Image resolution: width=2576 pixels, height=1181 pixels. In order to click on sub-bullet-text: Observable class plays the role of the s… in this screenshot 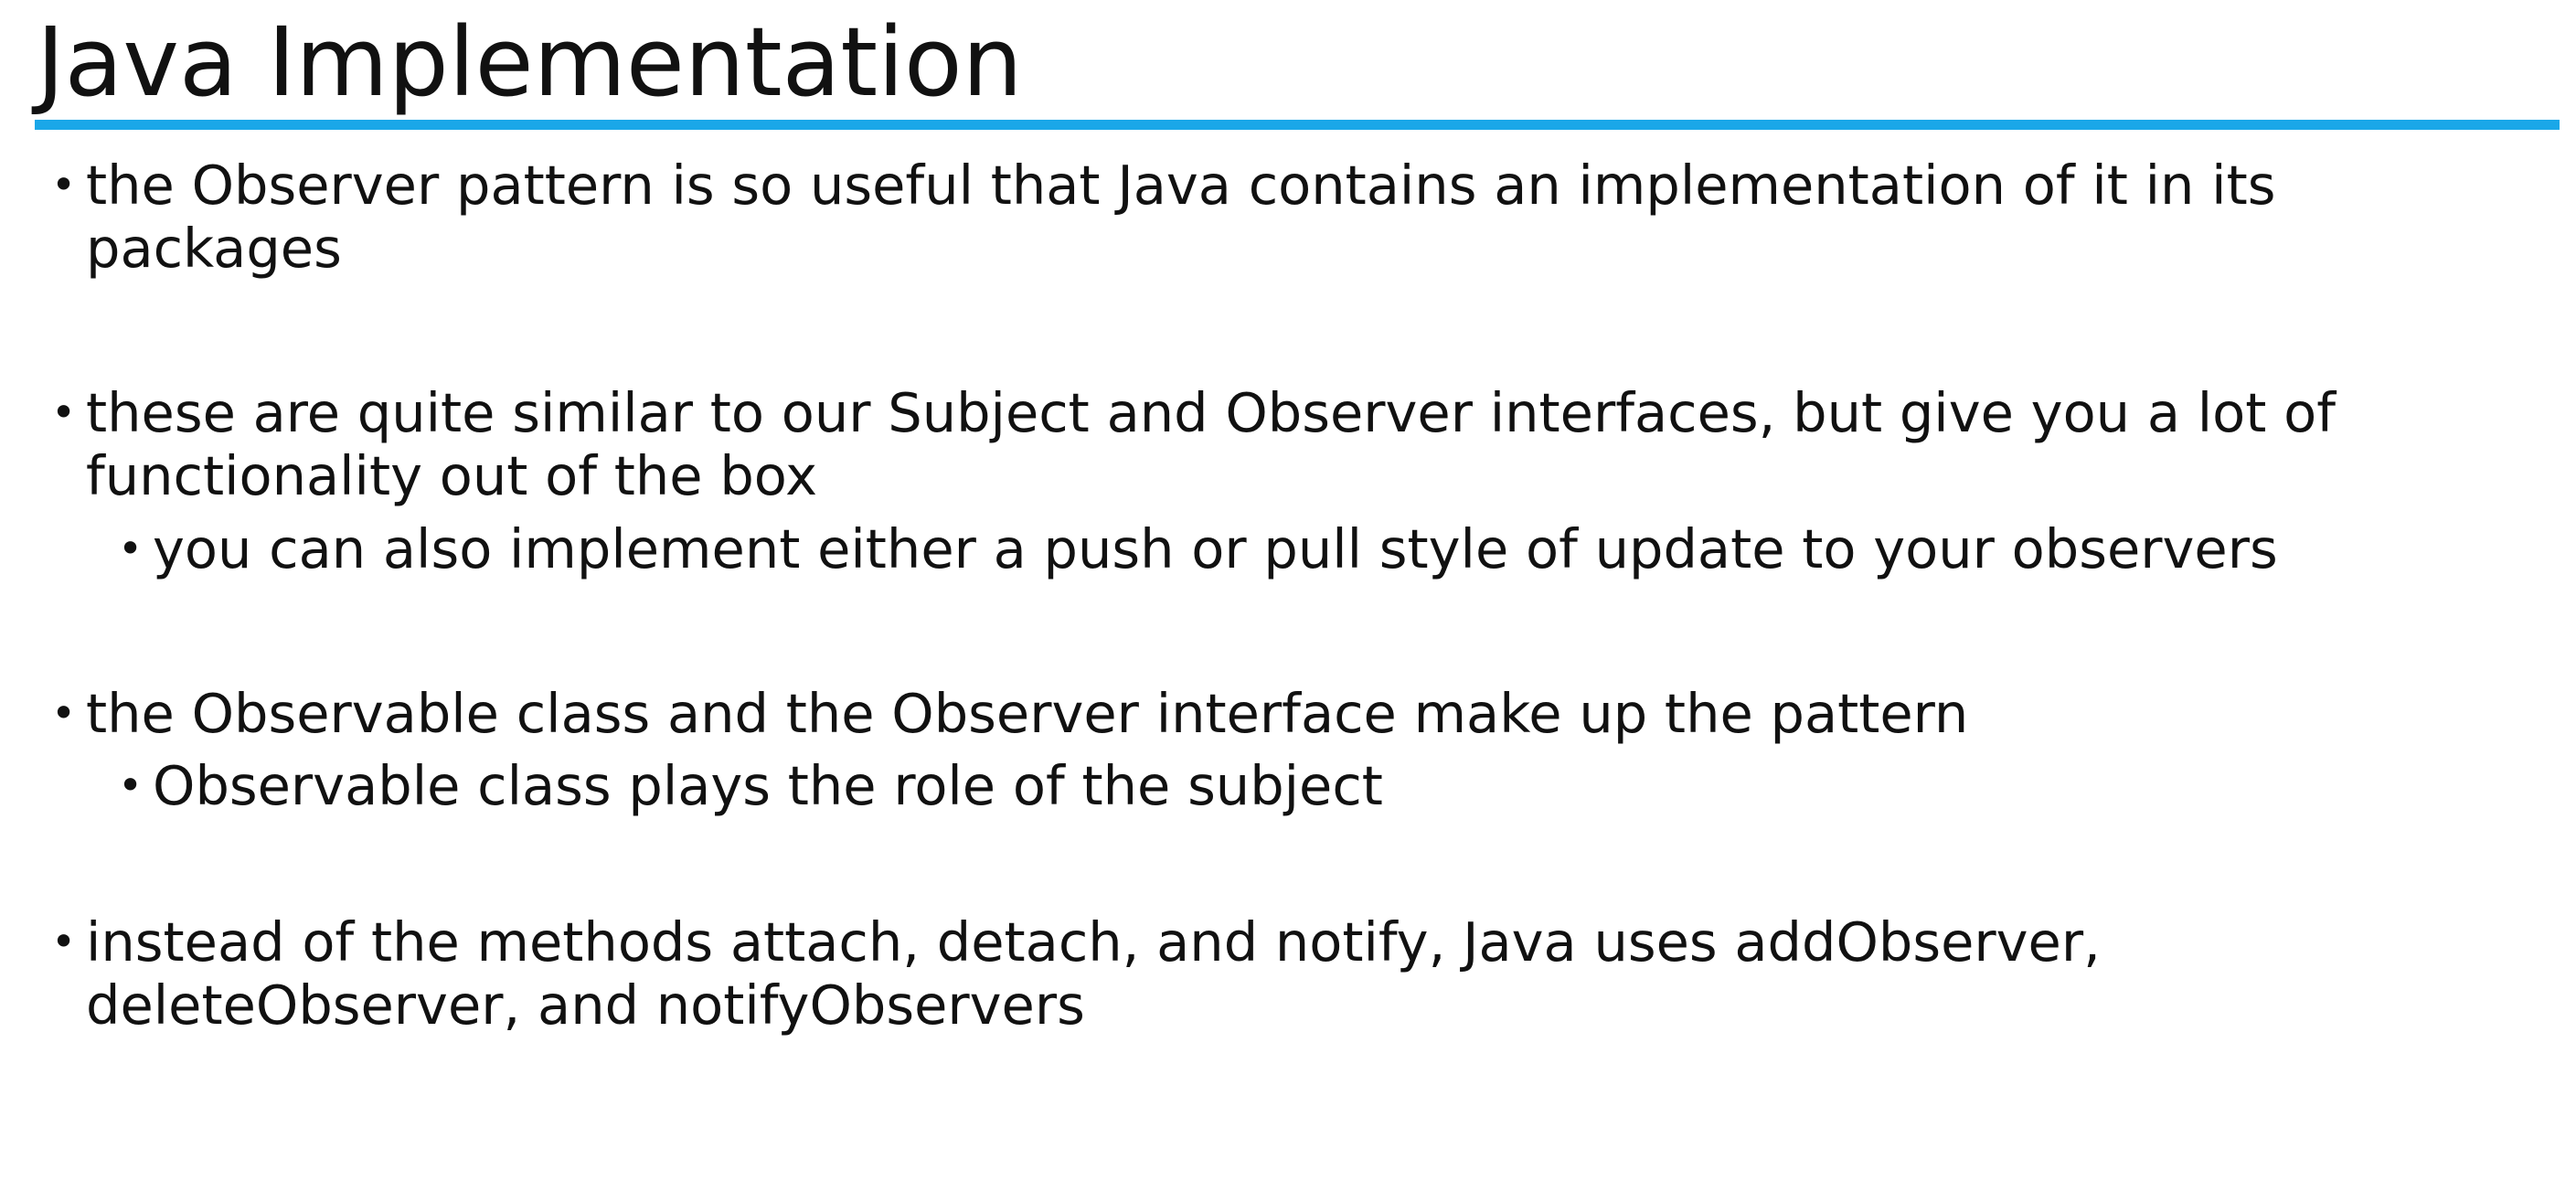, I will do `click(768, 786)`.